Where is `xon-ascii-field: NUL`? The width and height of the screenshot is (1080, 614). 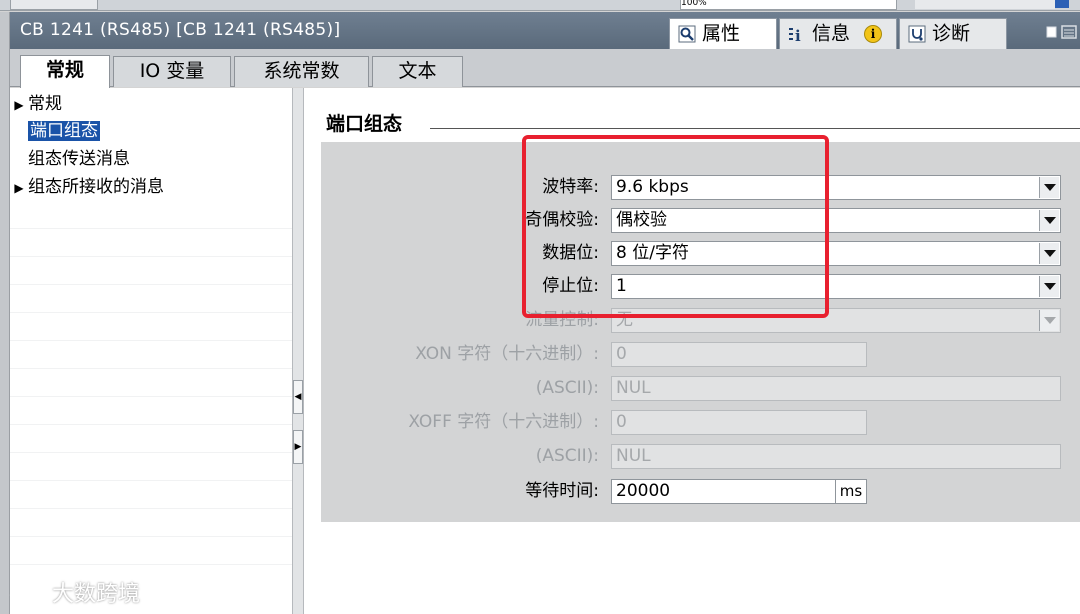
xon-ascii-field: NUL is located at coordinates (836, 388).